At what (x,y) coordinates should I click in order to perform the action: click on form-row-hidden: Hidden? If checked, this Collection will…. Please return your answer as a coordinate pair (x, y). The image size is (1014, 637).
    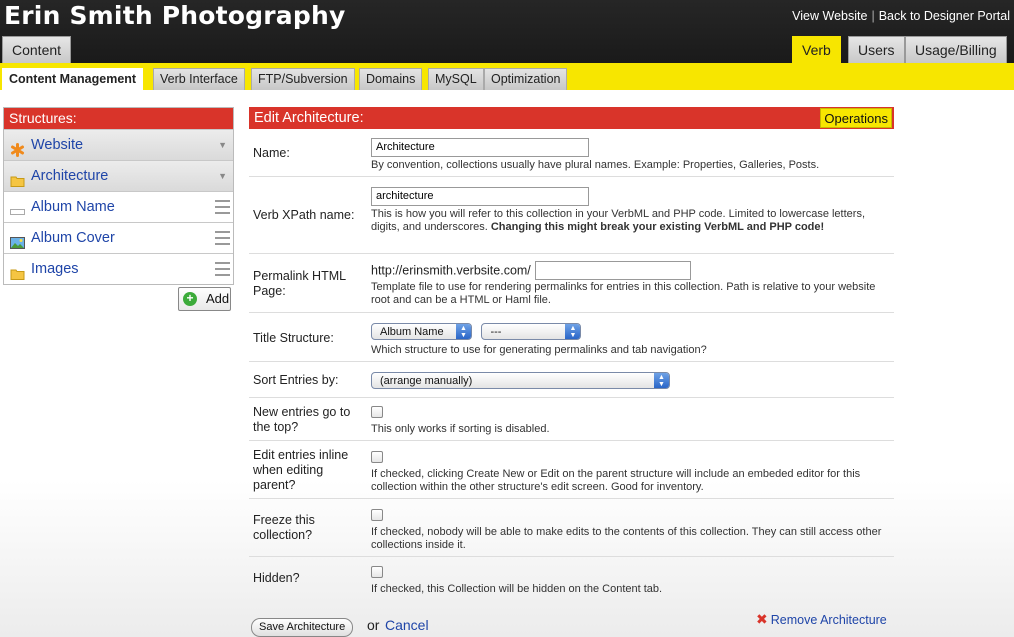
    Looking at the image, I should click on (571, 578).